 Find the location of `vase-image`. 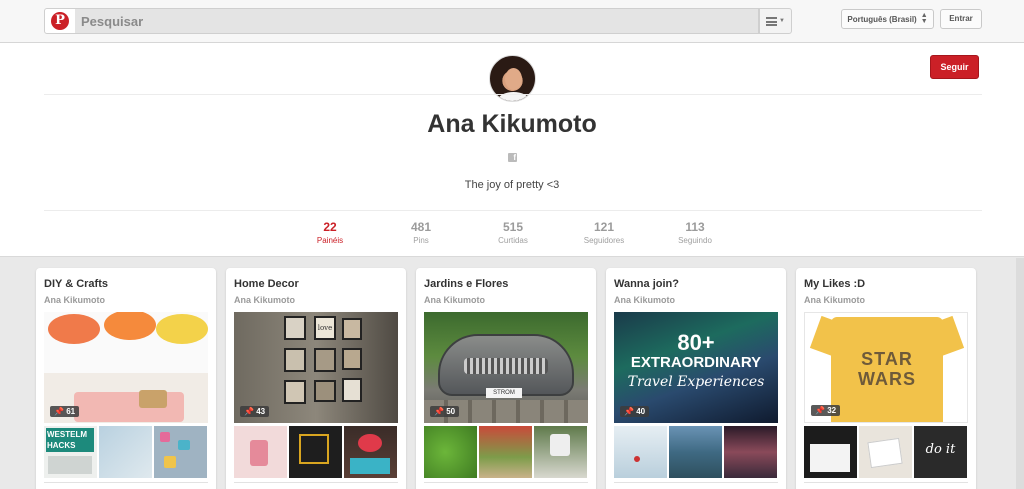

vase-image is located at coordinates (259, 453).